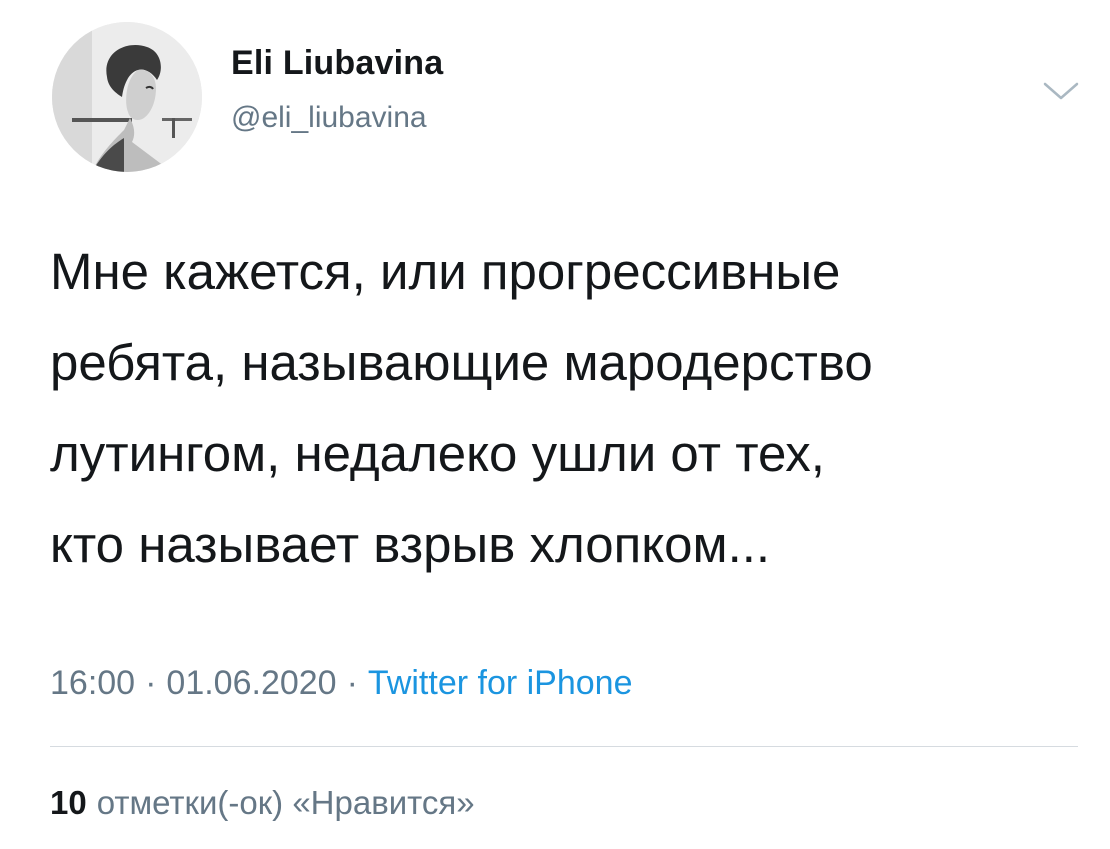 Image resolution: width=1110 pixels, height=849 pixels. What do you see at coordinates (1061, 92) in the screenshot?
I see `chevron-down-icon` at bounding box center [1061, 92].